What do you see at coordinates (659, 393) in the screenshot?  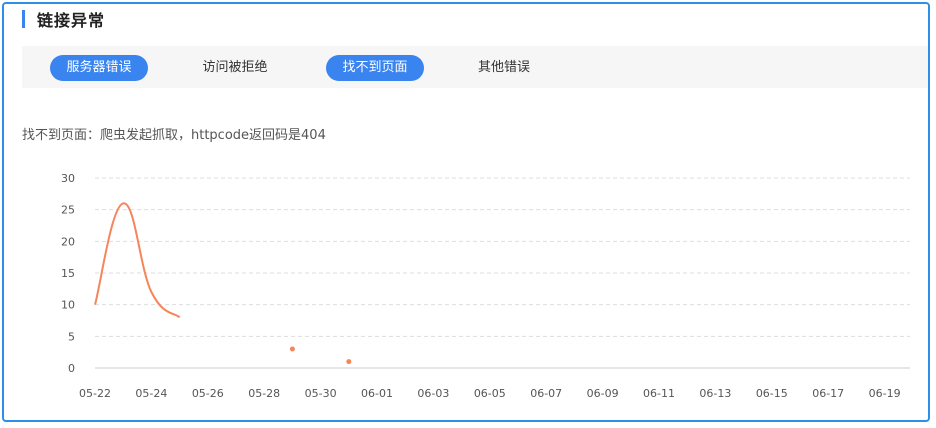 I see `x-tick-label: 06-11` at bounding box center [659, 393].